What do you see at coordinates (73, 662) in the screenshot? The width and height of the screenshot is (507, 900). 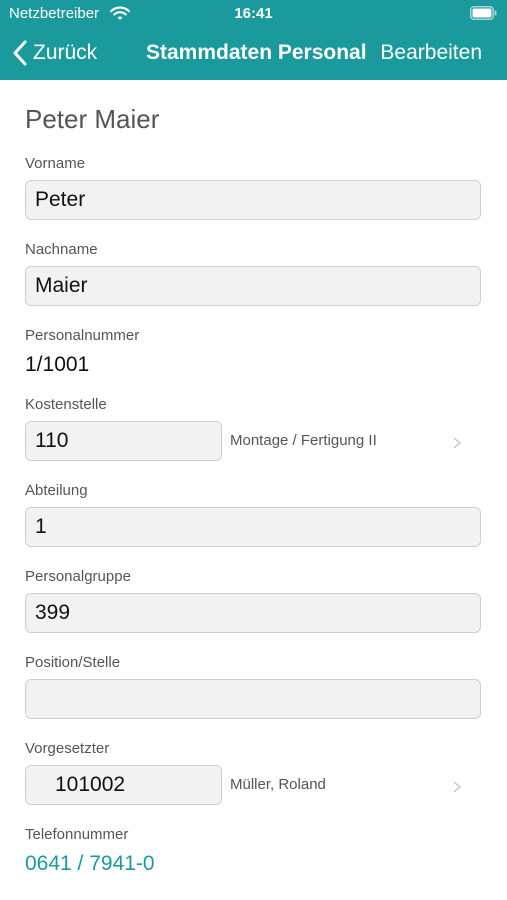 I see `position-label: Position/Stelle` at bounding box center [73, 662].